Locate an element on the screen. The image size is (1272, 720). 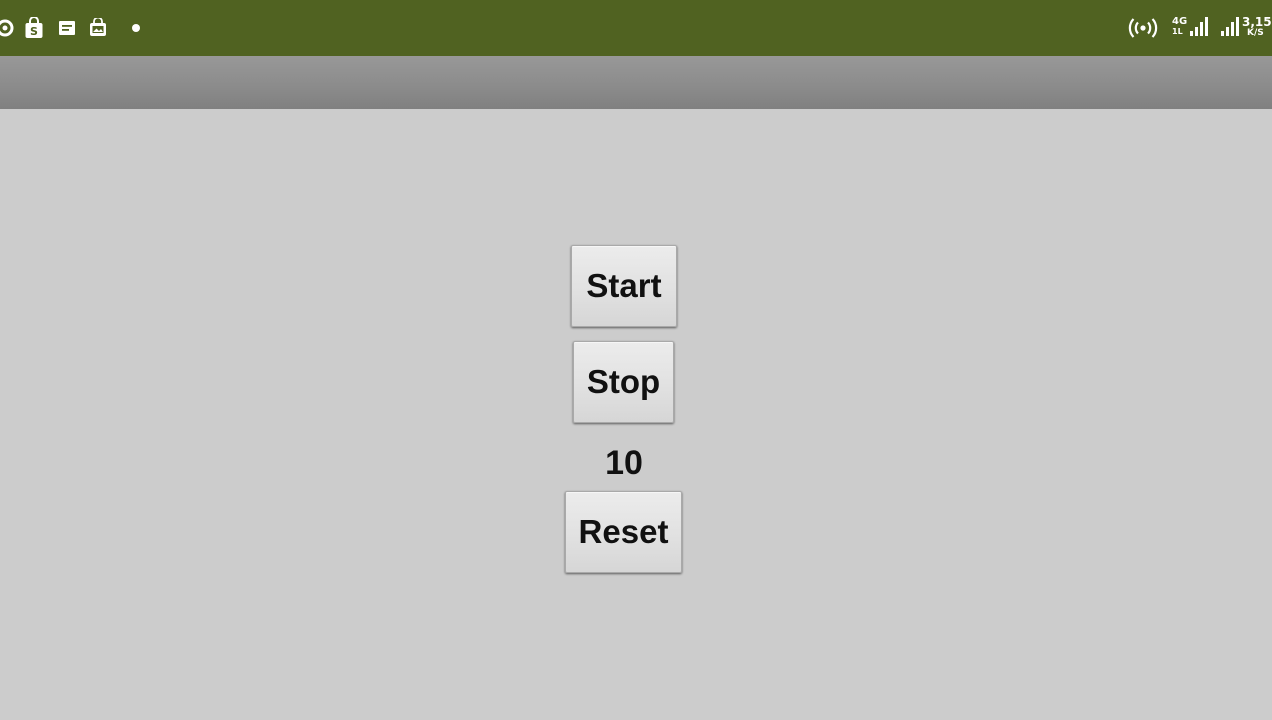
hotspot-icon is located at coordinates (1143, 28).